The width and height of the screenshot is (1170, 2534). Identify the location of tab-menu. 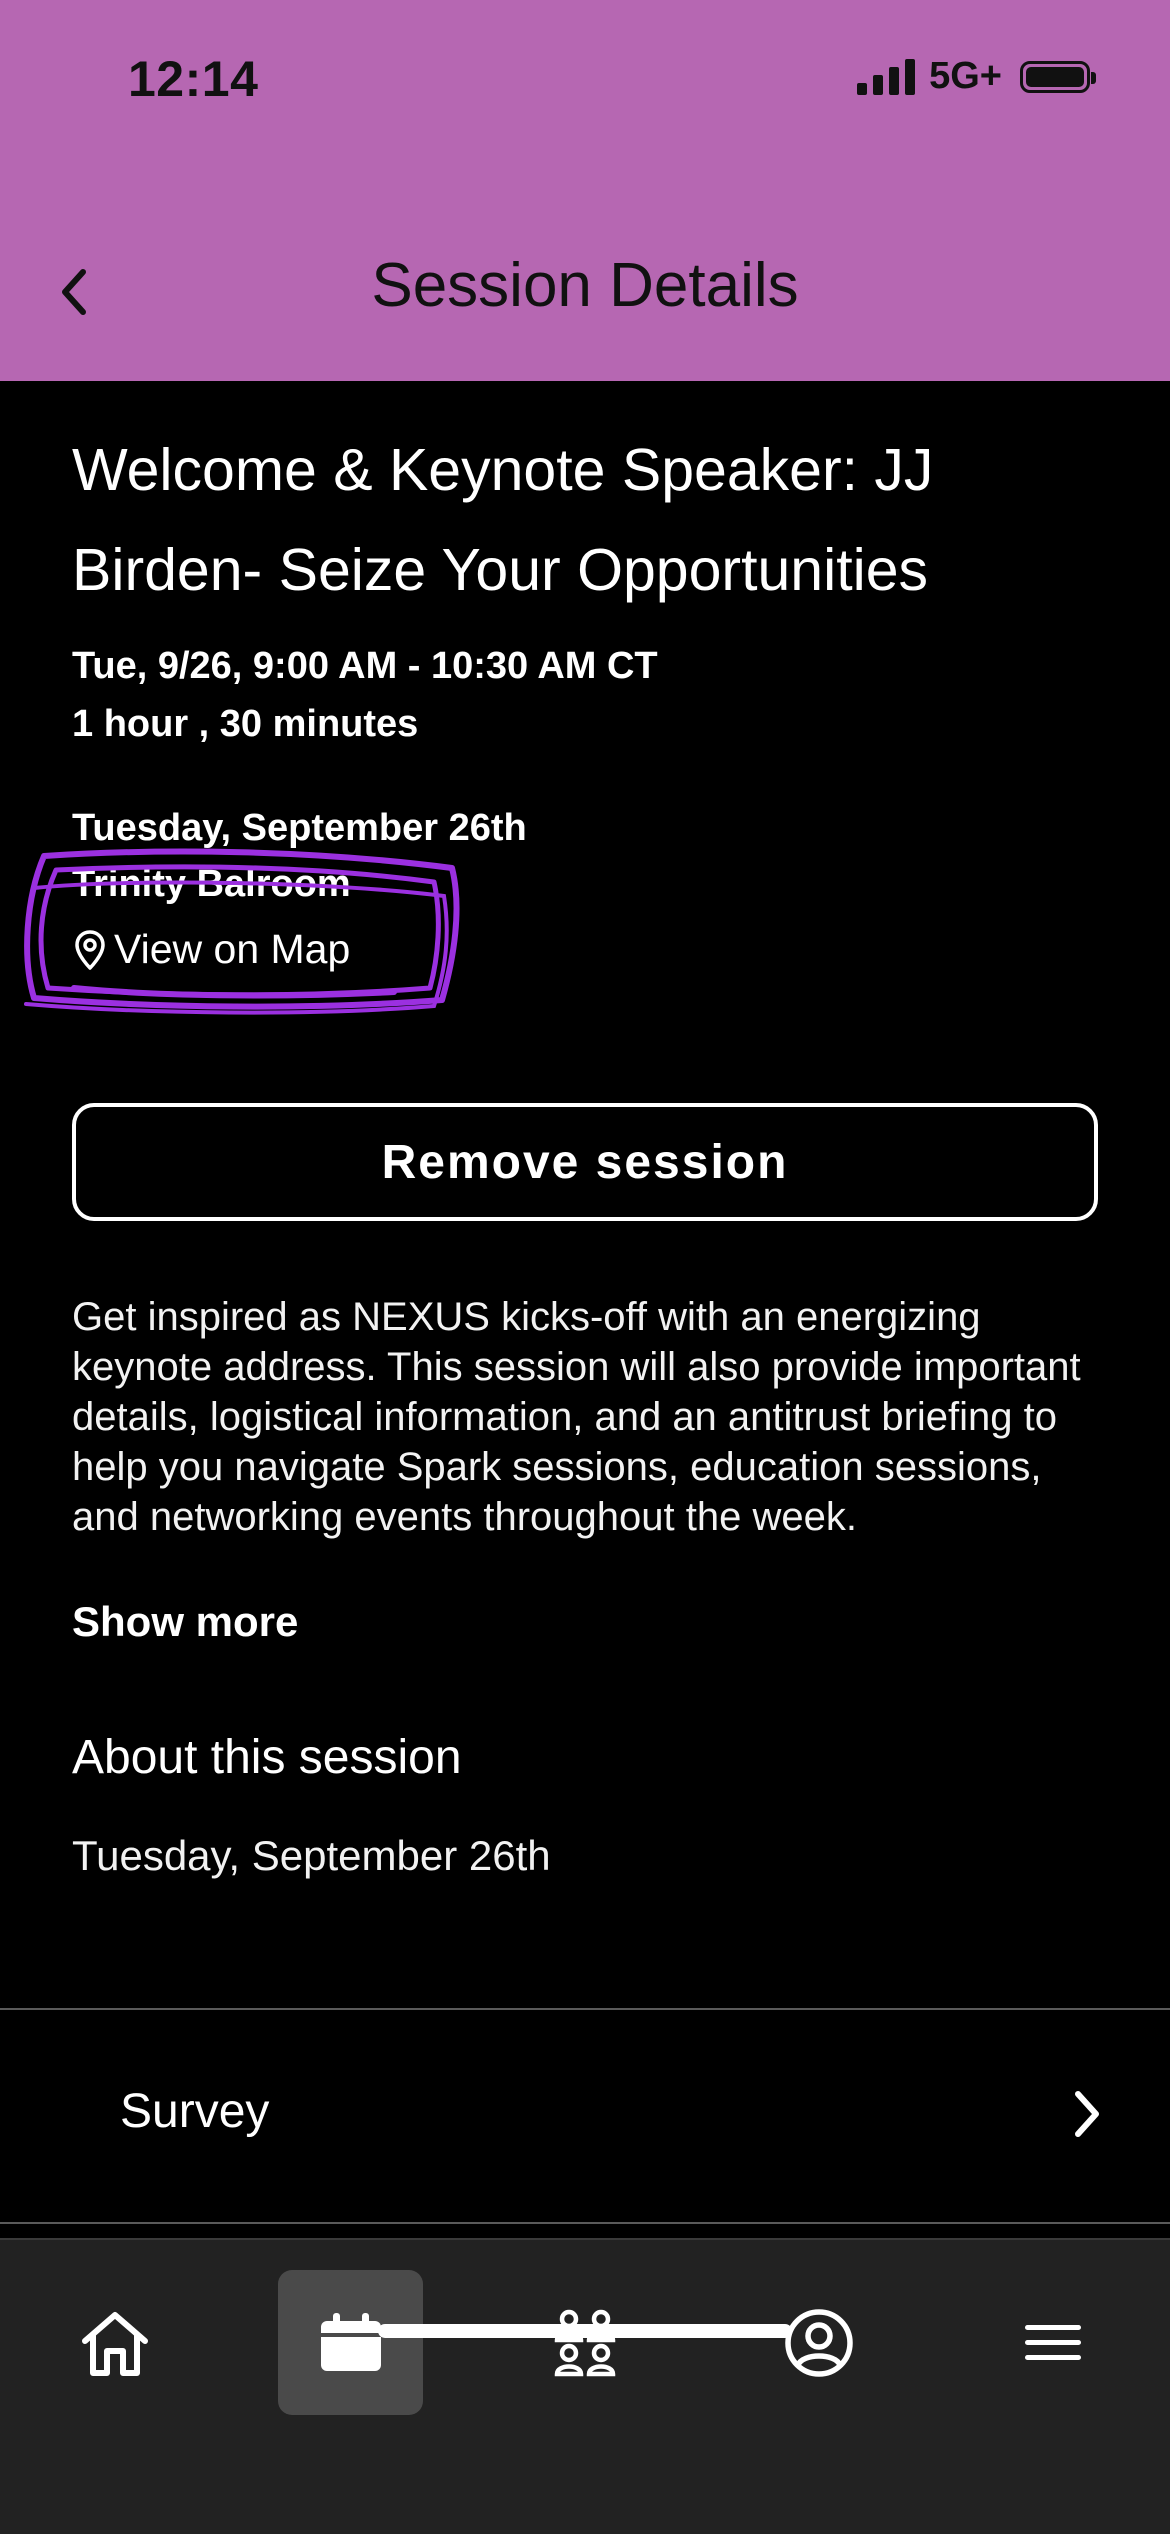
(1052, 2342).